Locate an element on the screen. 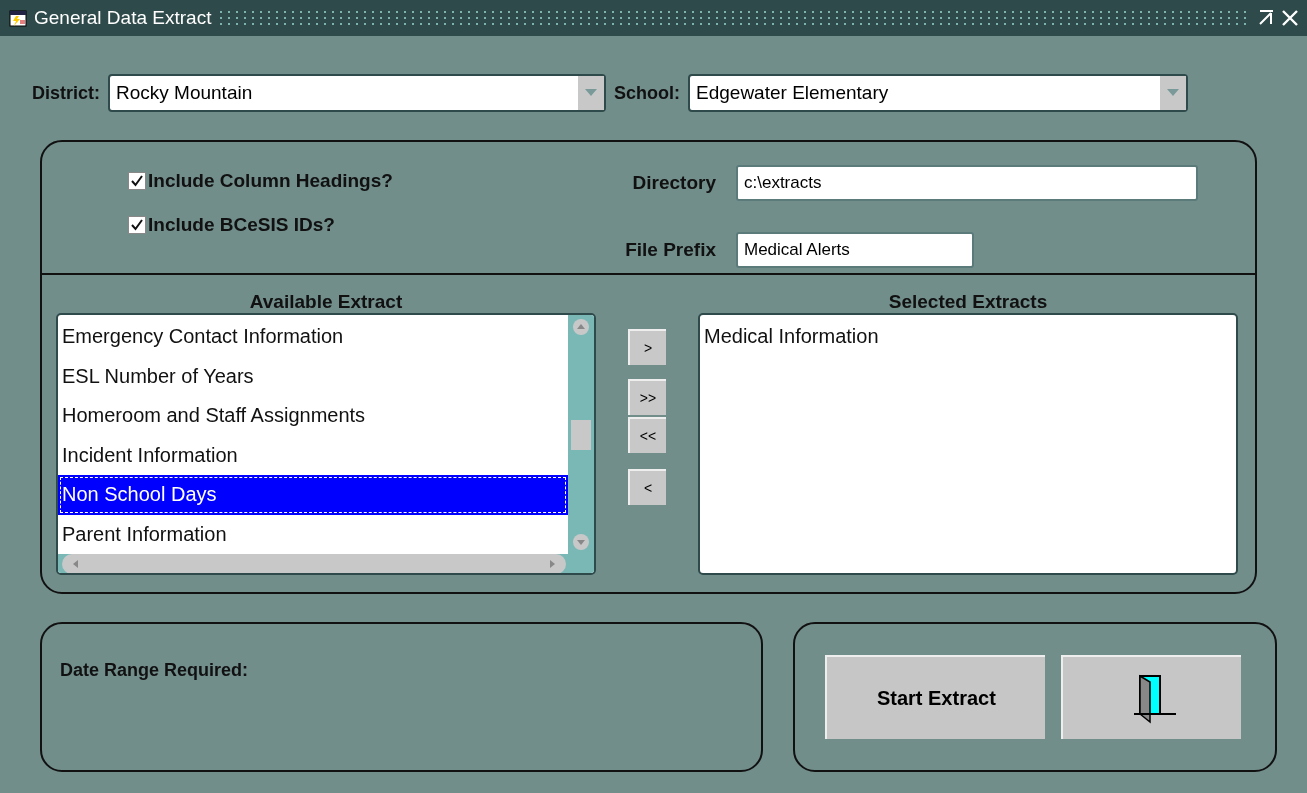 Image resolution: width=1307 pixels, height=793 pixels. scroll-up-icon is located at coordinates (581, 327).